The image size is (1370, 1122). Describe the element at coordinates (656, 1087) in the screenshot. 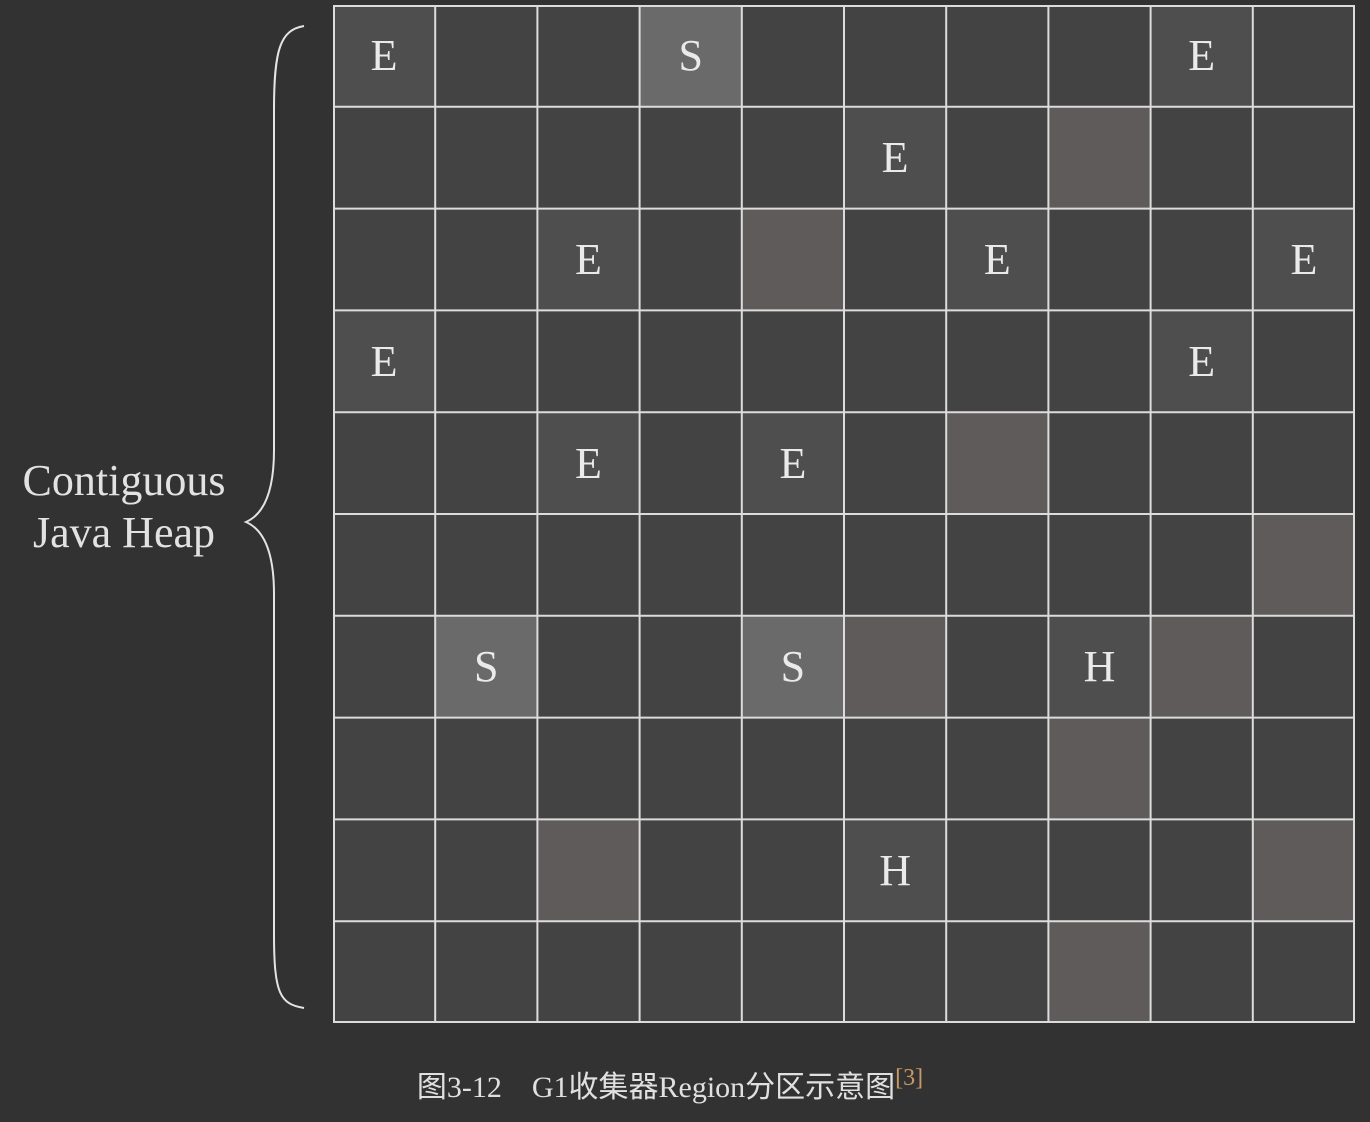

I see `caption-text: 图3-12 G1收集器Region分区示意图` at that location.